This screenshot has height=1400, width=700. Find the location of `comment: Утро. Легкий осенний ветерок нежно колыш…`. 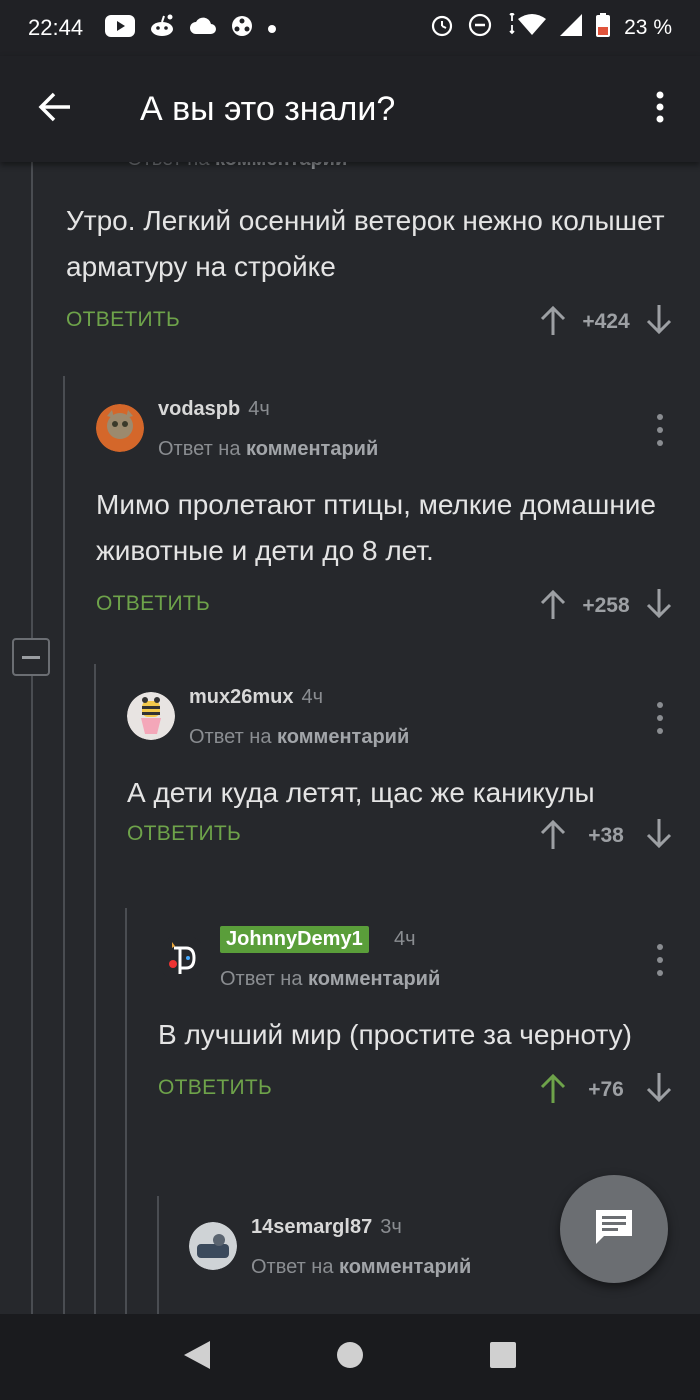

comment: Утро. Легкий осенний ветерок нежно колыш… is located at coordinates (369, 270).